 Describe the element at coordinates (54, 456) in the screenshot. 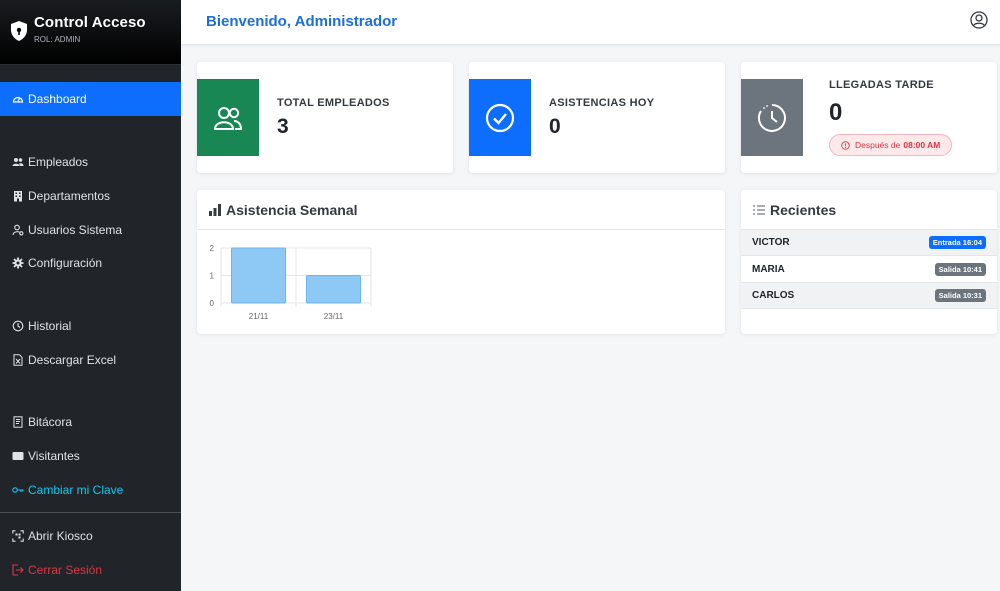

I see `sidebar-item-label: Visitantes` at that location.